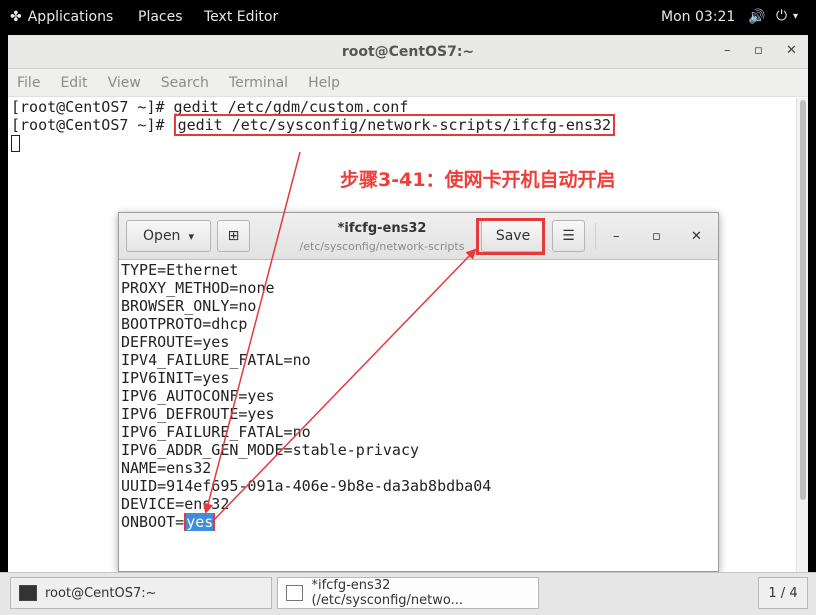  I want to click on menu-search: Search, so click(185, 83).